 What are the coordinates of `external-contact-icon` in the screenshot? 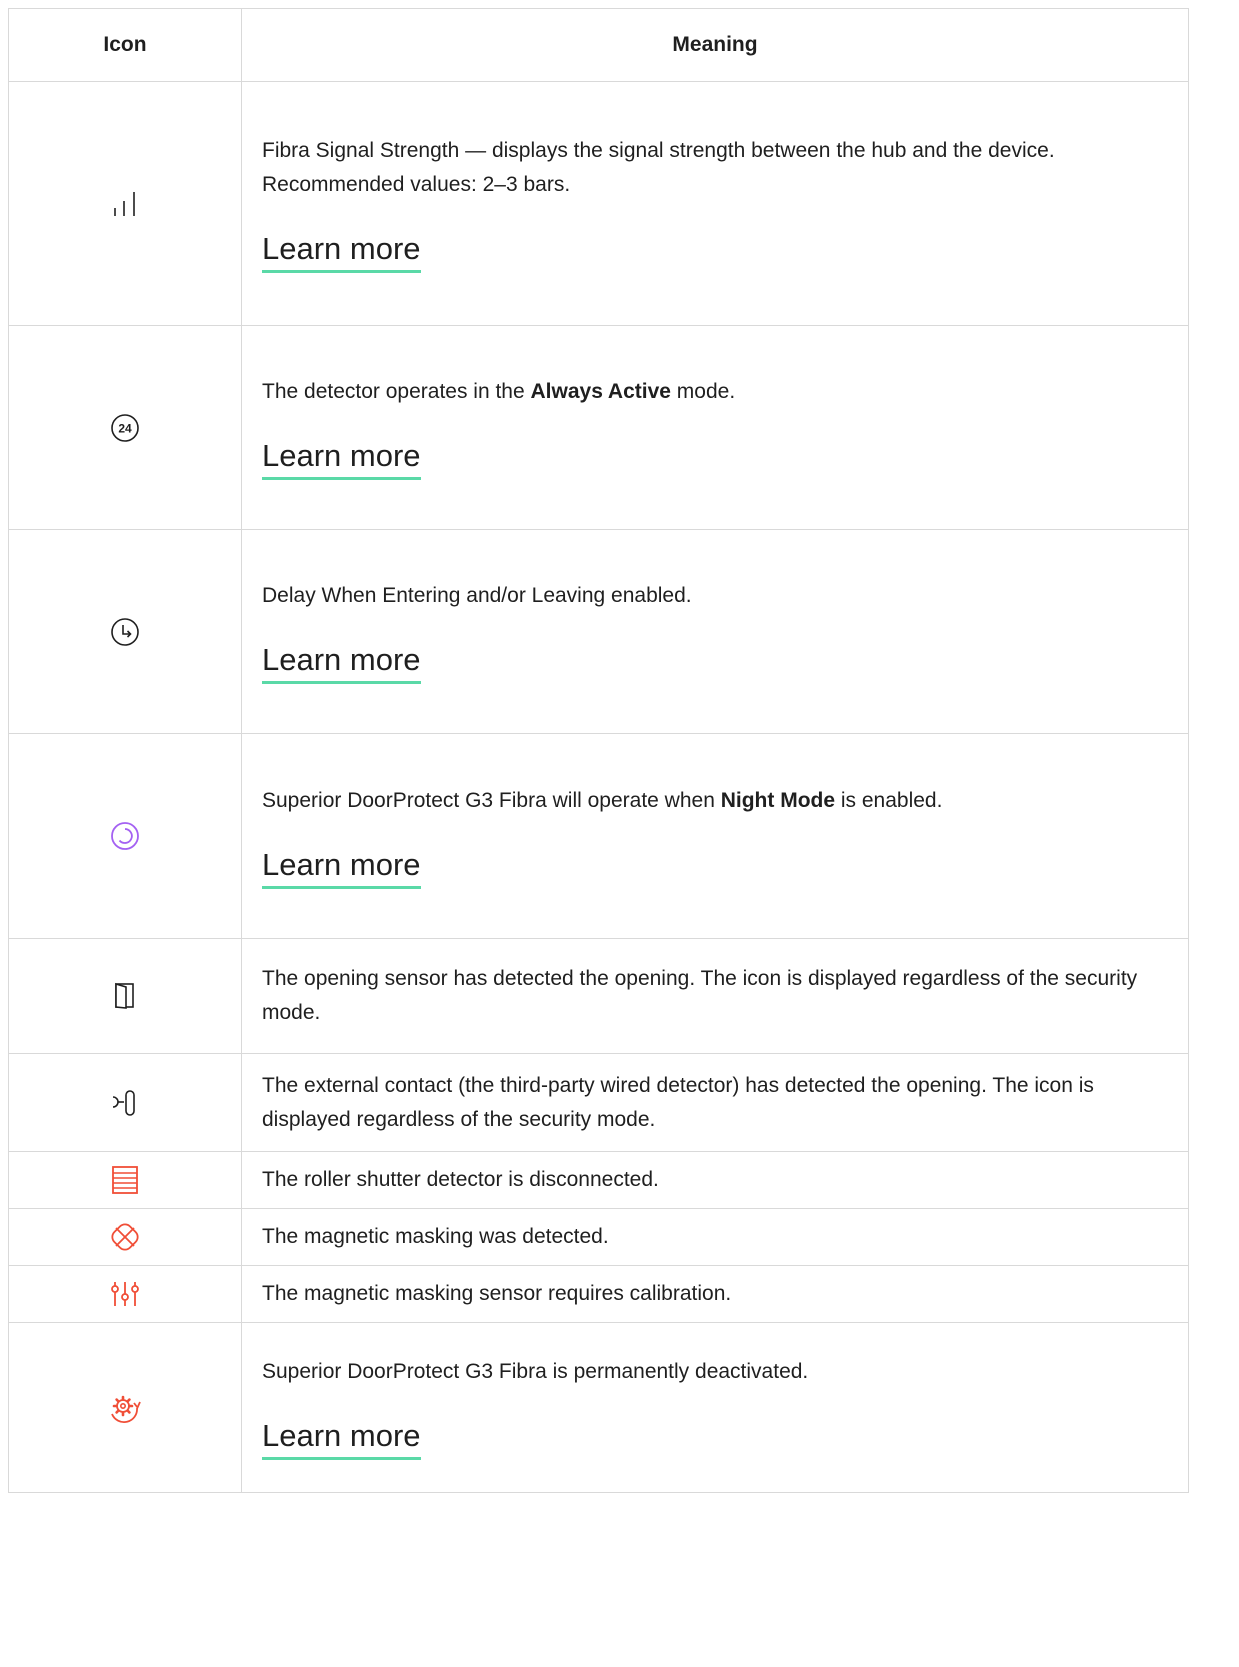 It's located at (123, 1102).